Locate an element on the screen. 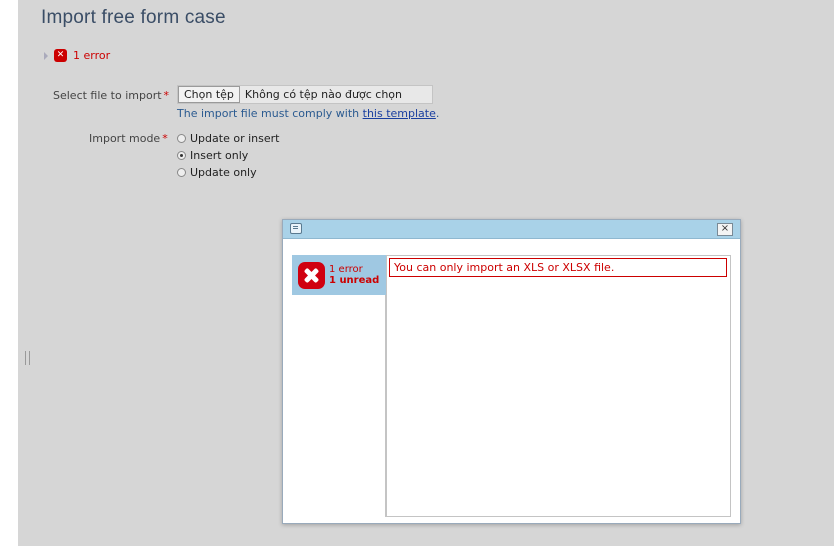 The width and height of the screenshot is (834, 546). radio-label: Update or insert is located at coordinates (235, 138).